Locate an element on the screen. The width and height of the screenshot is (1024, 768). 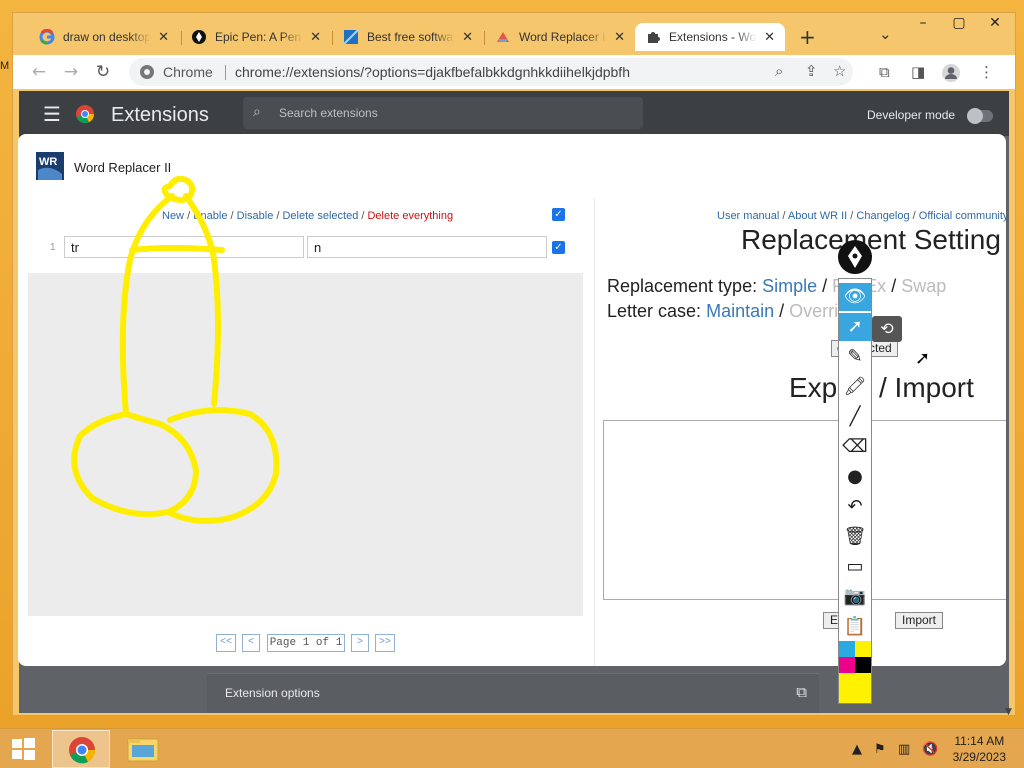
epic-pen-logo-icon is located at coordinates (855, 257).